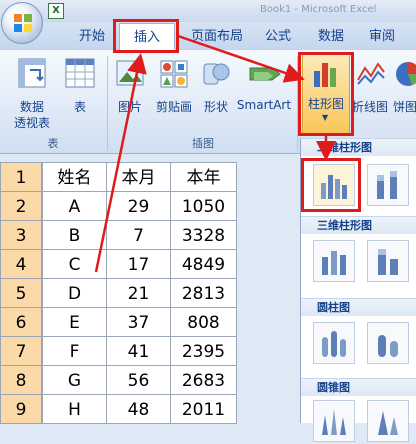 Image resolution: width=416 pixels, height=444 pixels. Describe the element at coordinates (358, 225) in the screenshot. I see `gallery-section-3d: 三维柱形图` at that location.